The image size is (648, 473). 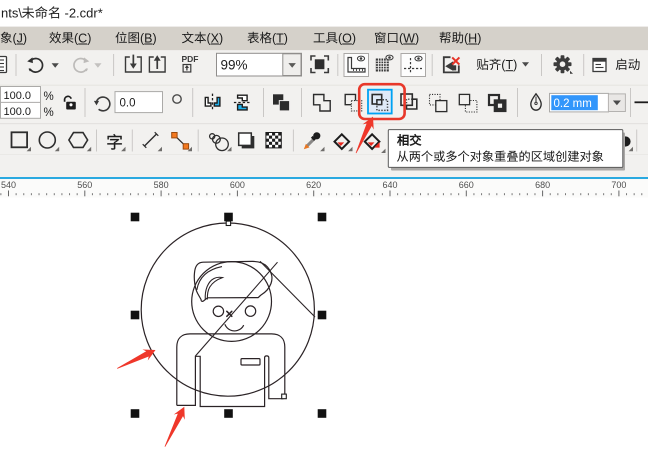 What do you see at coordinates (84, 13) in the screenshot?
I see `svg-text: -2.cdr*` at bounding box center [84, 13].